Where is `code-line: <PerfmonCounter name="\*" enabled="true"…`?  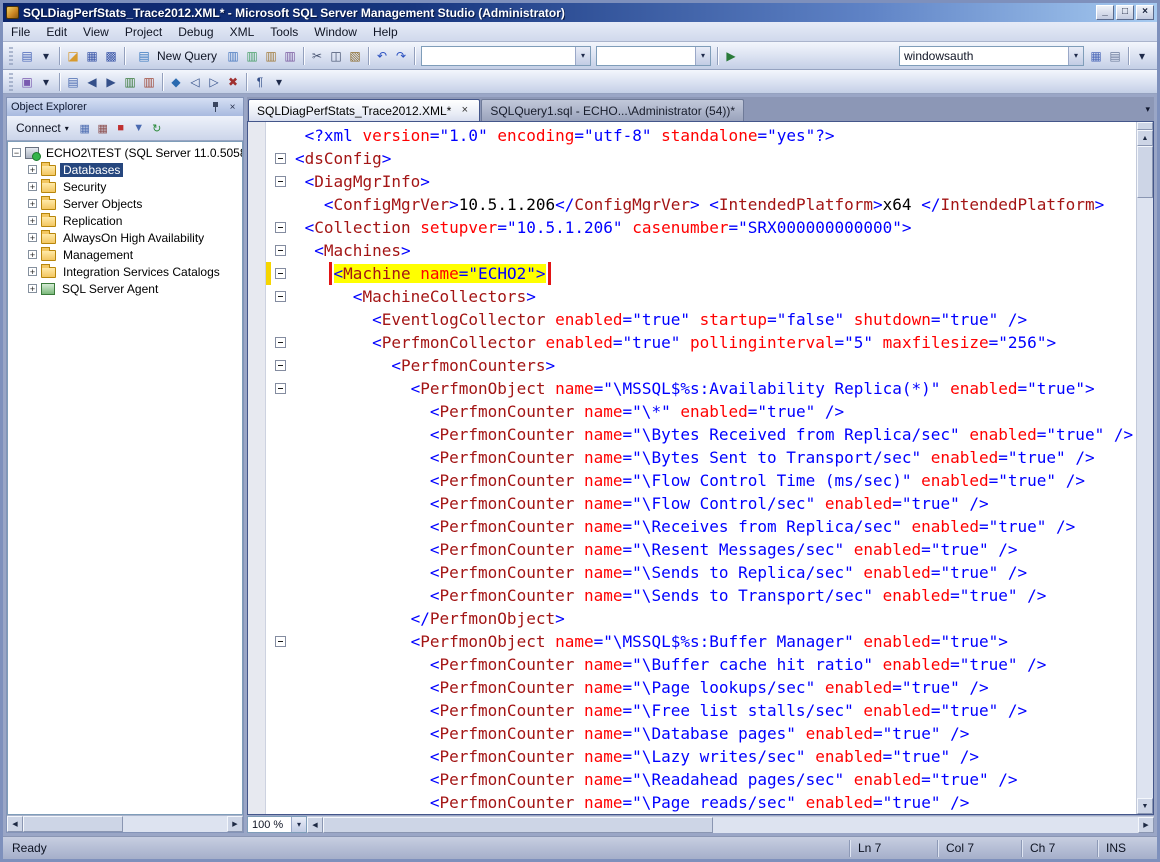
code-line: <PerfmonCounter name="\*" enabled="true"… is located at coordinates (692, 411).